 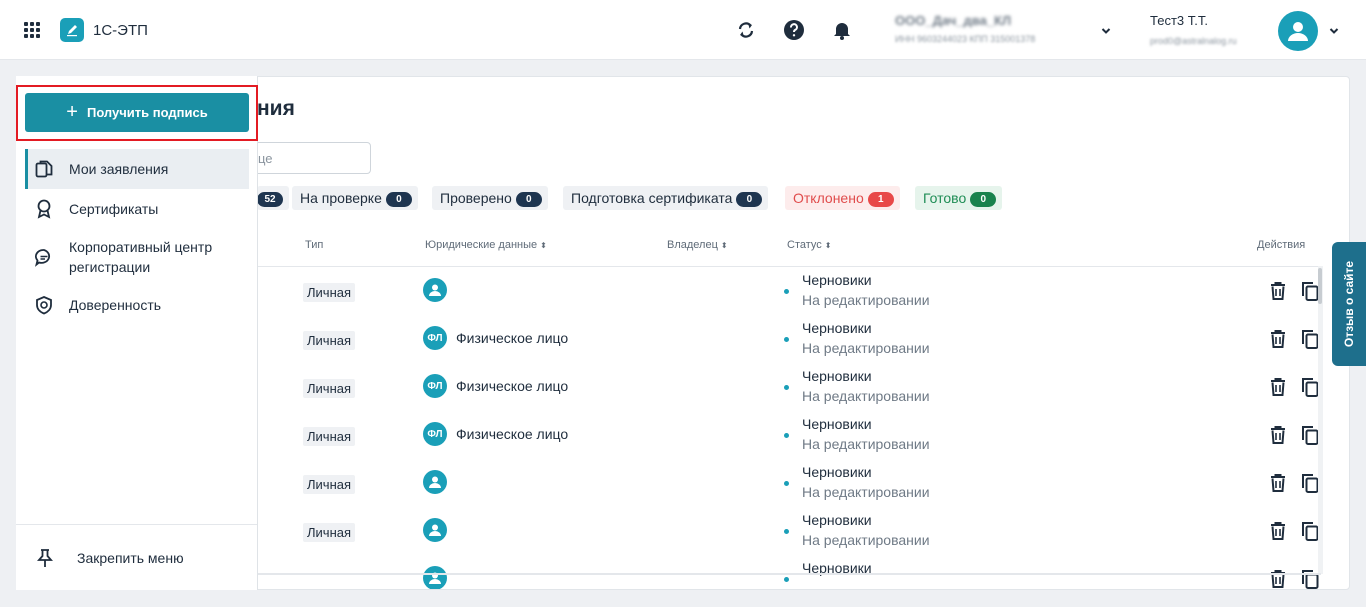 I want to click on plus-icon: +, so click(x=72, y=111).